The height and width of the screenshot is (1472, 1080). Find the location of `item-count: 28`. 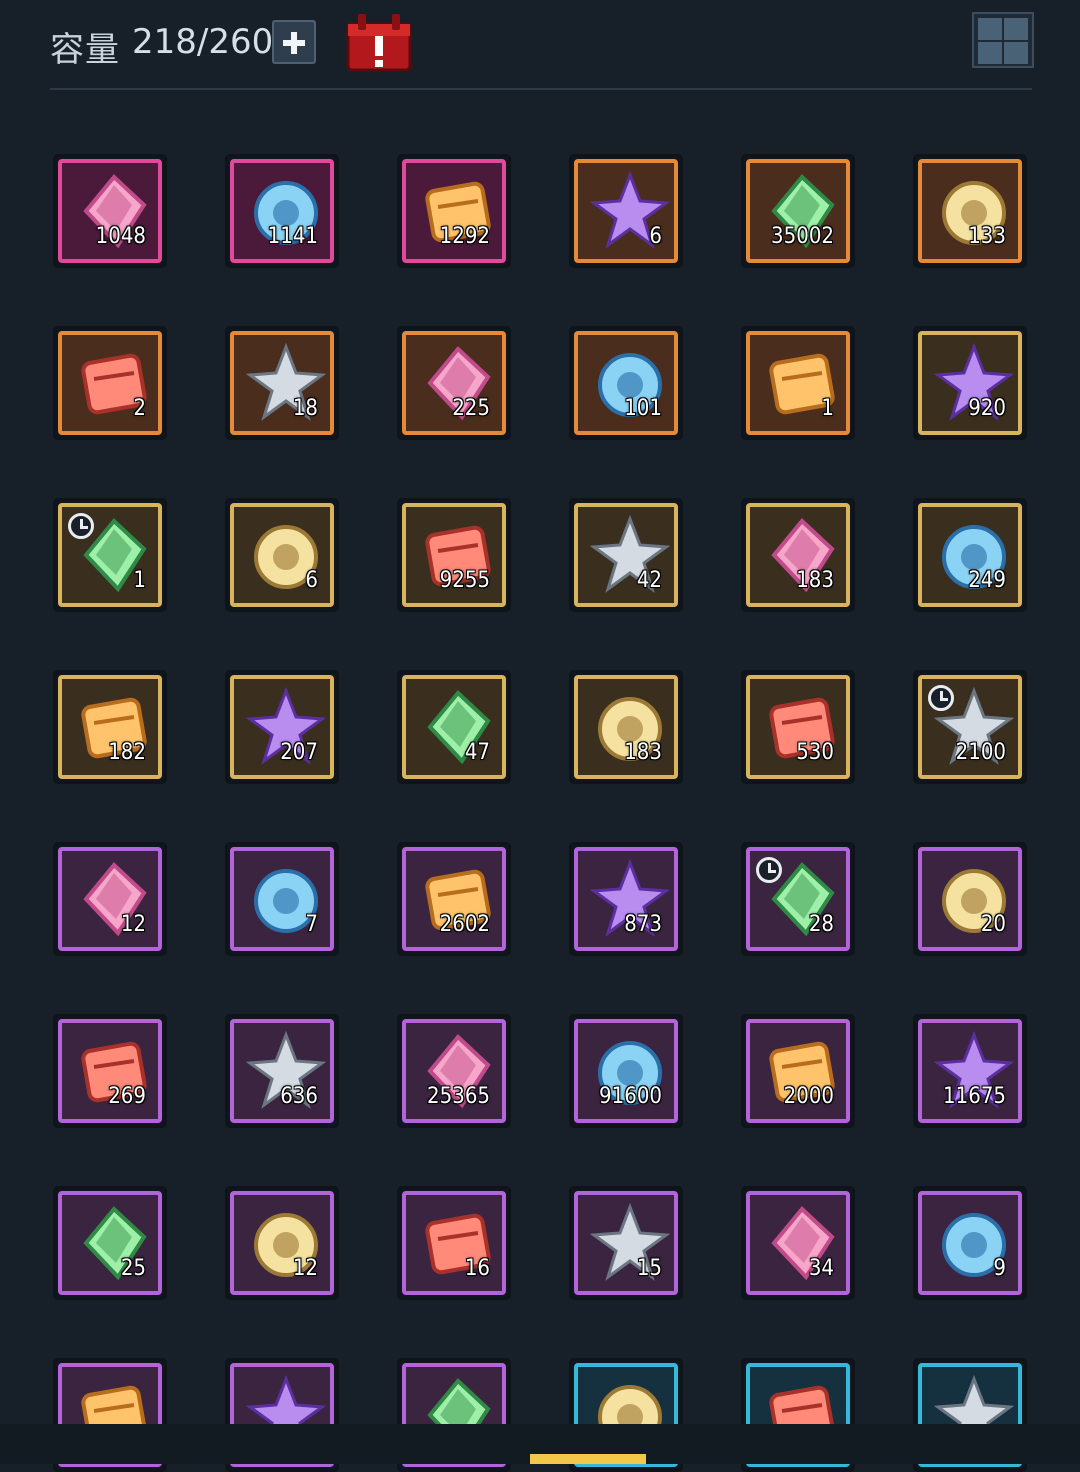

item-count: 28 is located at coordinates (821, 924).